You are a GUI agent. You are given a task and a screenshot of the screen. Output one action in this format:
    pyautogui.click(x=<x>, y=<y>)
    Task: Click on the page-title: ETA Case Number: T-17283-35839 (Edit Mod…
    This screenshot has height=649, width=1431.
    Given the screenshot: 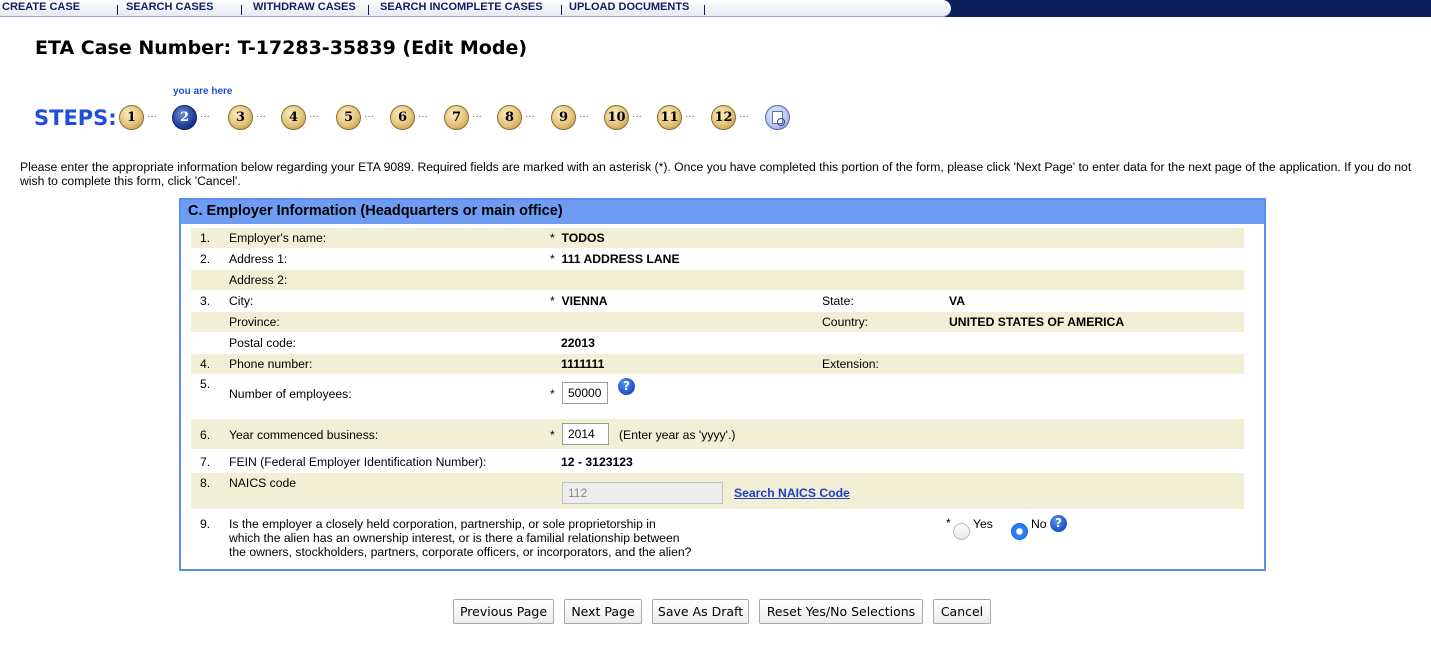 What is the action you would take?
    pyautogui.click(x=281, y=48)
    